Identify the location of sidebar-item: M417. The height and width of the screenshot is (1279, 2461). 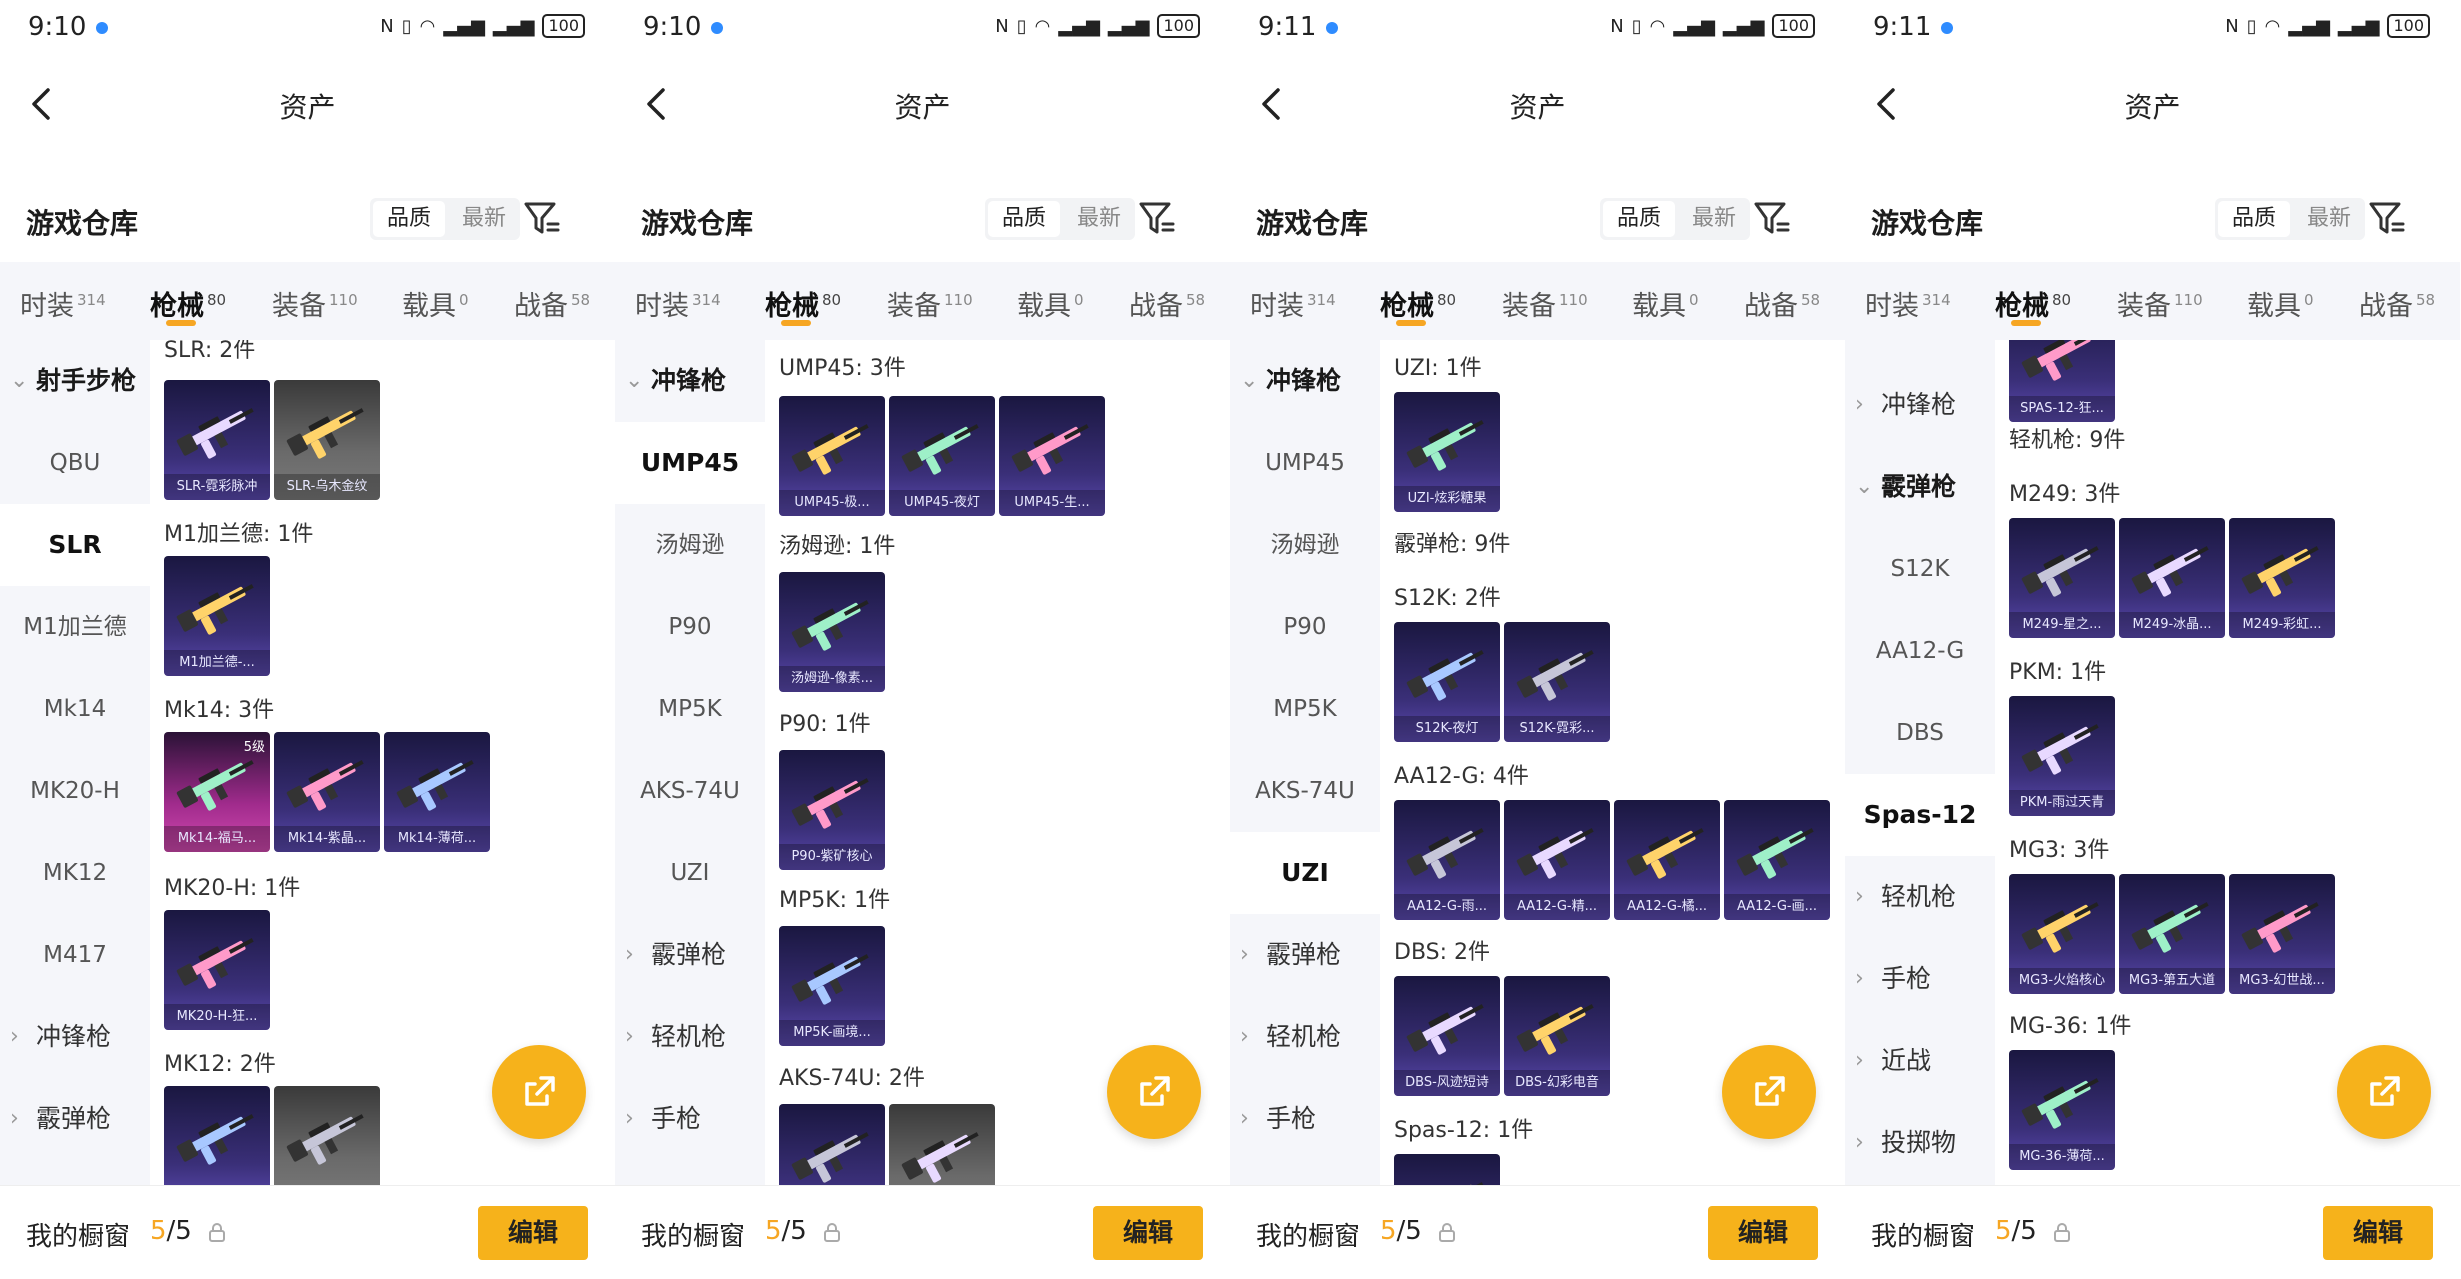
(75, 955).